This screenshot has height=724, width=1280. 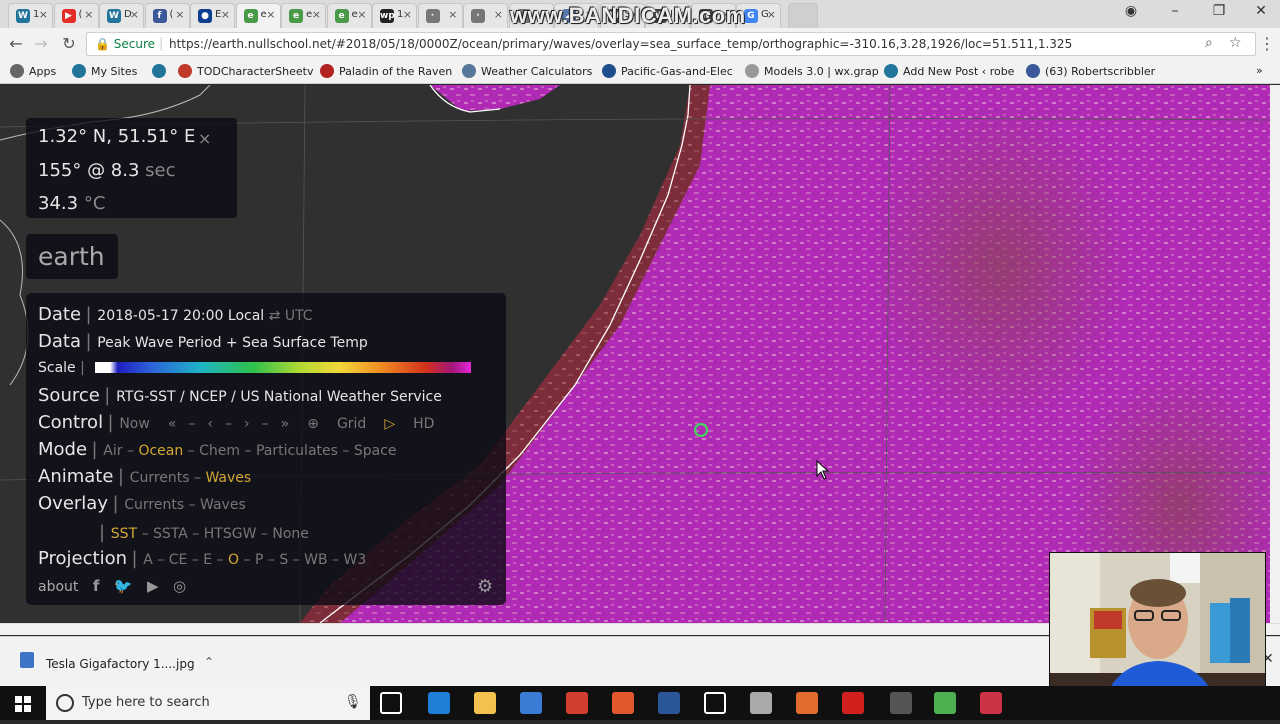 I want to click on secure-indicator: 🔒 Secure, so click(x=125, y=44).